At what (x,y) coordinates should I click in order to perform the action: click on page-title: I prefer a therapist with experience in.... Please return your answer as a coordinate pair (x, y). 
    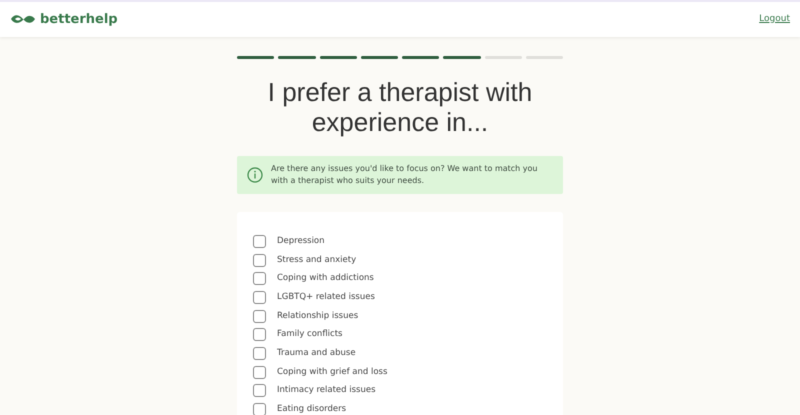
    Looking at the image, I should click on (400, 107).